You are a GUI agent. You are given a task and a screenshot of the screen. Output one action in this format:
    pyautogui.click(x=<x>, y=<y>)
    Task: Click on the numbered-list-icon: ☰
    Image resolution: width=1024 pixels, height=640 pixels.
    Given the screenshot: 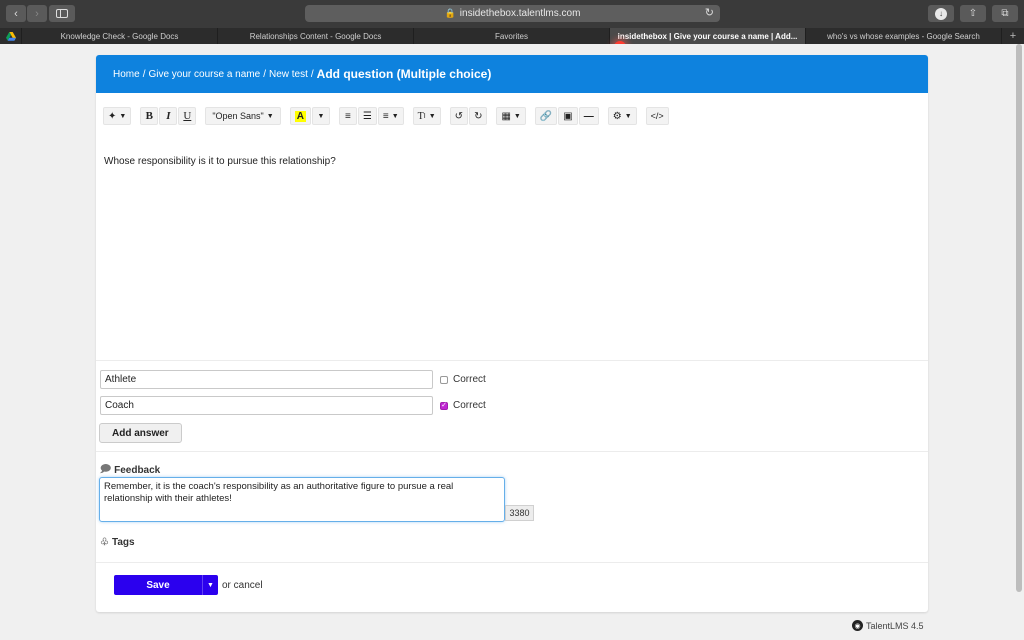 What is the action you would take?
    pyautogui.click(x=367, y=116)
    